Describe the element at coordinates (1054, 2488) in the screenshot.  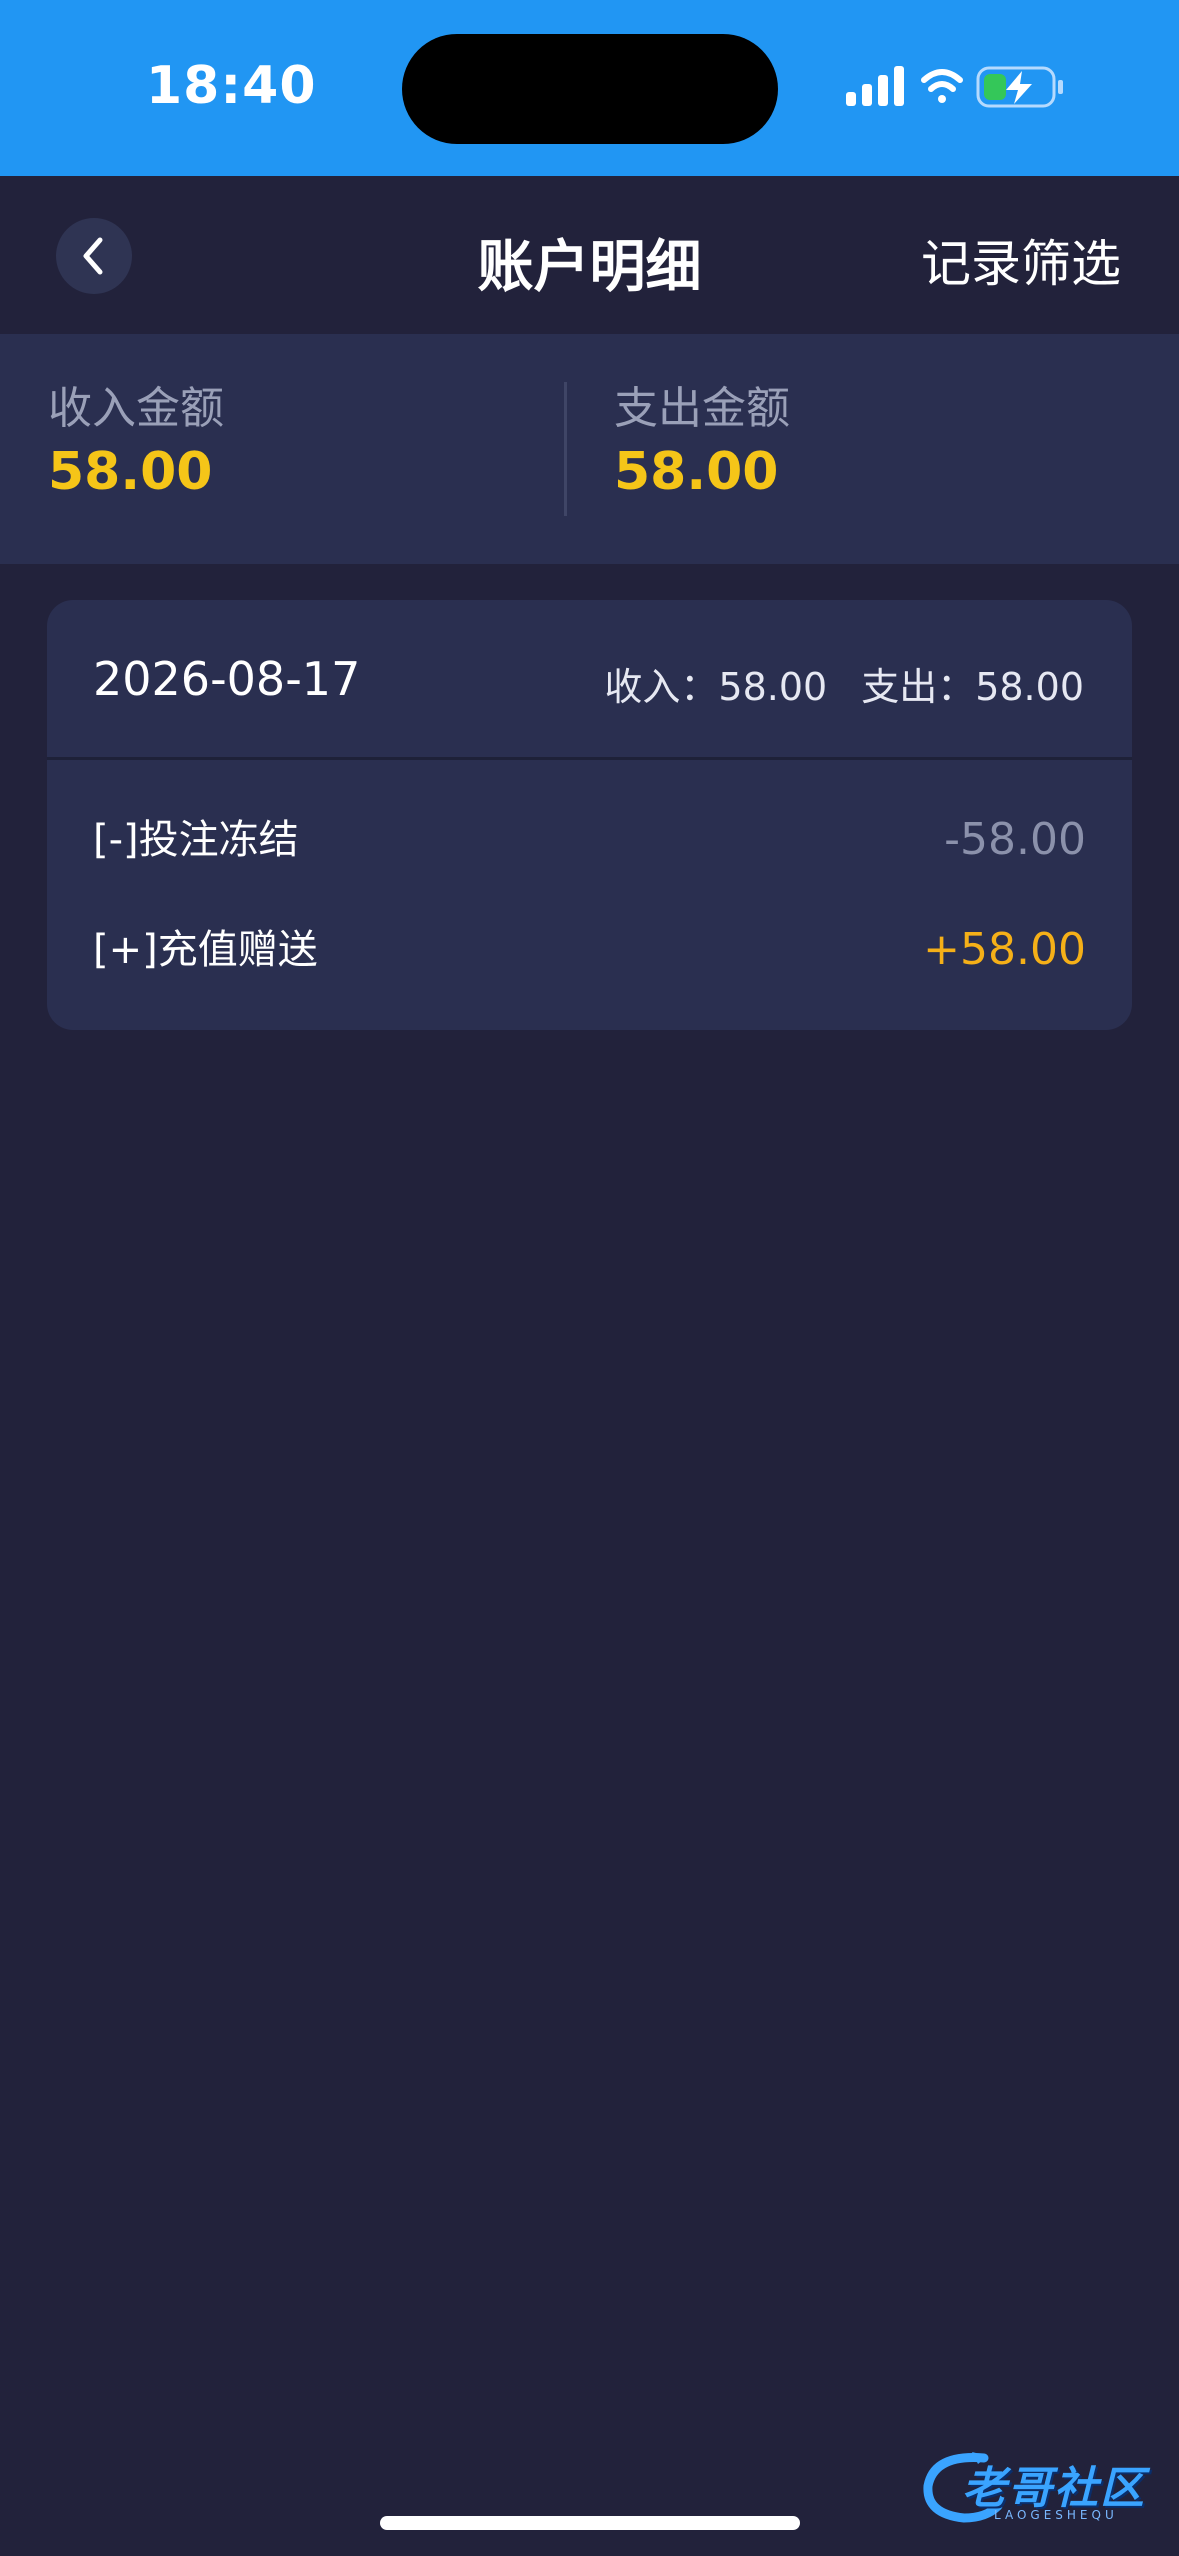
I see `watermark-text: 老哥社区` at that location.